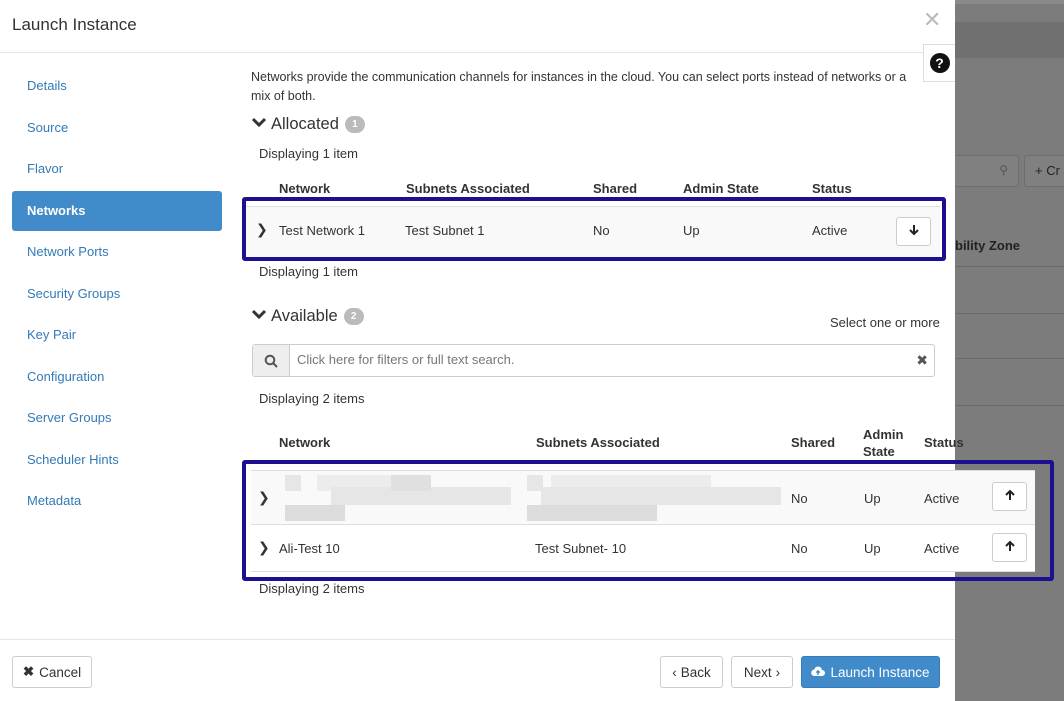  Describe the element at coordinates (922, 360) in the screenshot. I see `clear-search-icon: ✖` at that location.